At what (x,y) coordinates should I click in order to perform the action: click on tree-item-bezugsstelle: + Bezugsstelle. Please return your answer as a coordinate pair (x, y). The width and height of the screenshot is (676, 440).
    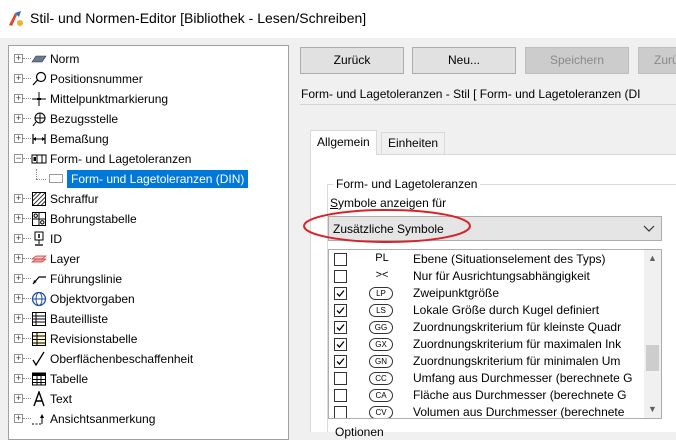
    Looking at the image, I should click on (148, 119).